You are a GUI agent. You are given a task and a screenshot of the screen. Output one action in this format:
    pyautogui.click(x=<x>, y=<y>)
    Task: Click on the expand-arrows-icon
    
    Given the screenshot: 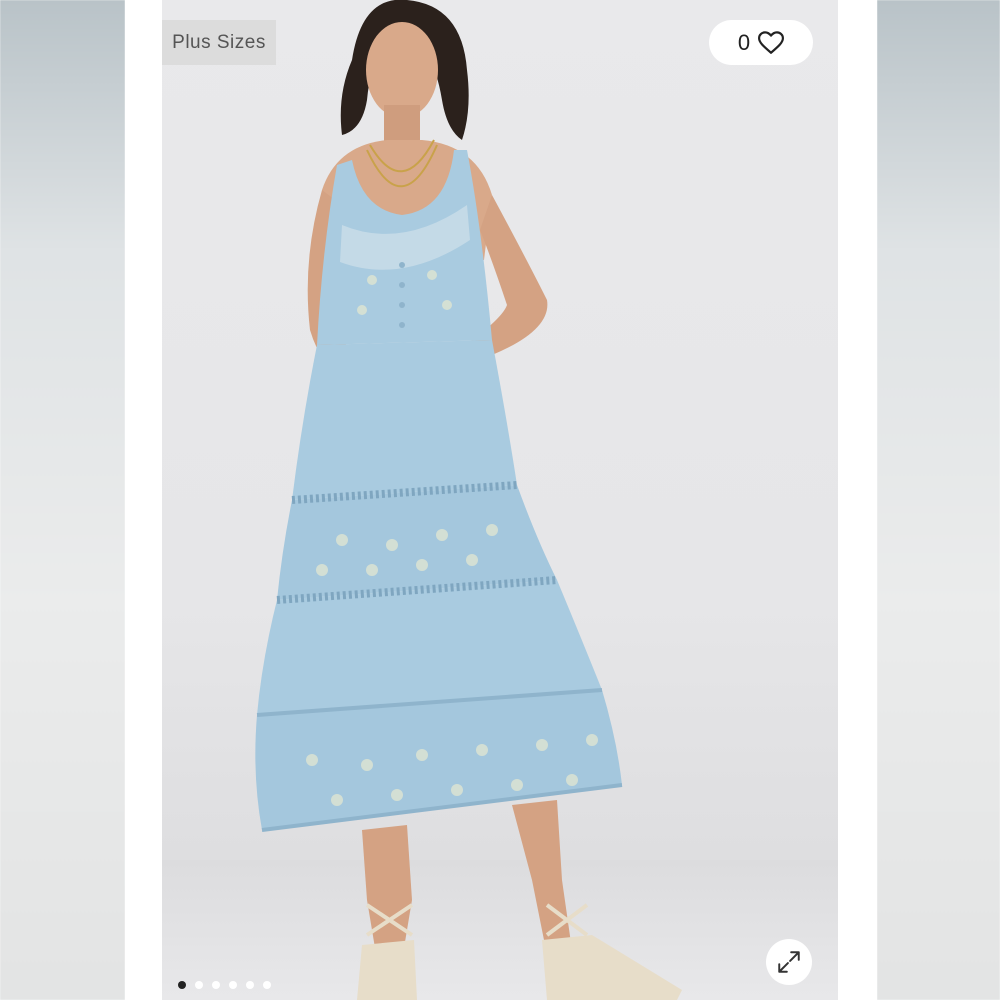 What is the action you would take?
    pyautogui.click(x=789, y=962)
    